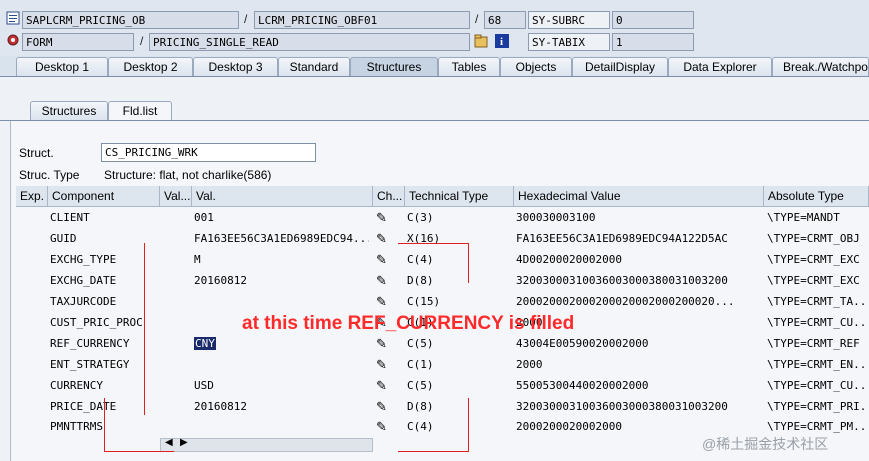  What do you see at coordinates (83, 406) in the screenshot?
I see `component-cell: PRICE_DATE` at bounding box center [83, 406].